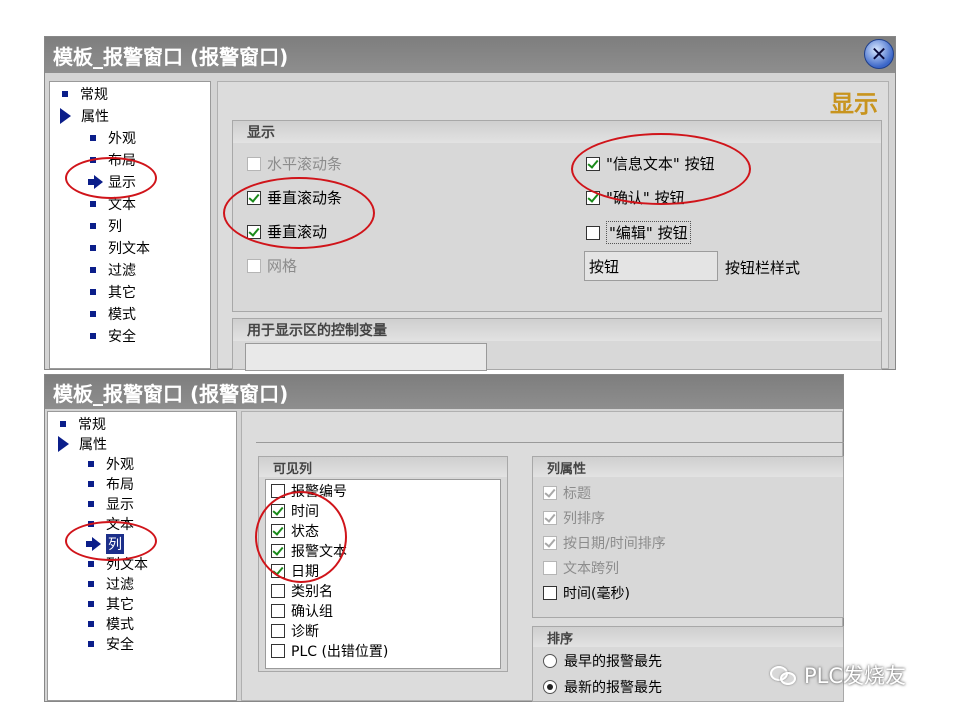 The height and width of the screenshot is (720, 960). I want to click on vscroll-checkbox: 垂直滚动, so click(287, 231).